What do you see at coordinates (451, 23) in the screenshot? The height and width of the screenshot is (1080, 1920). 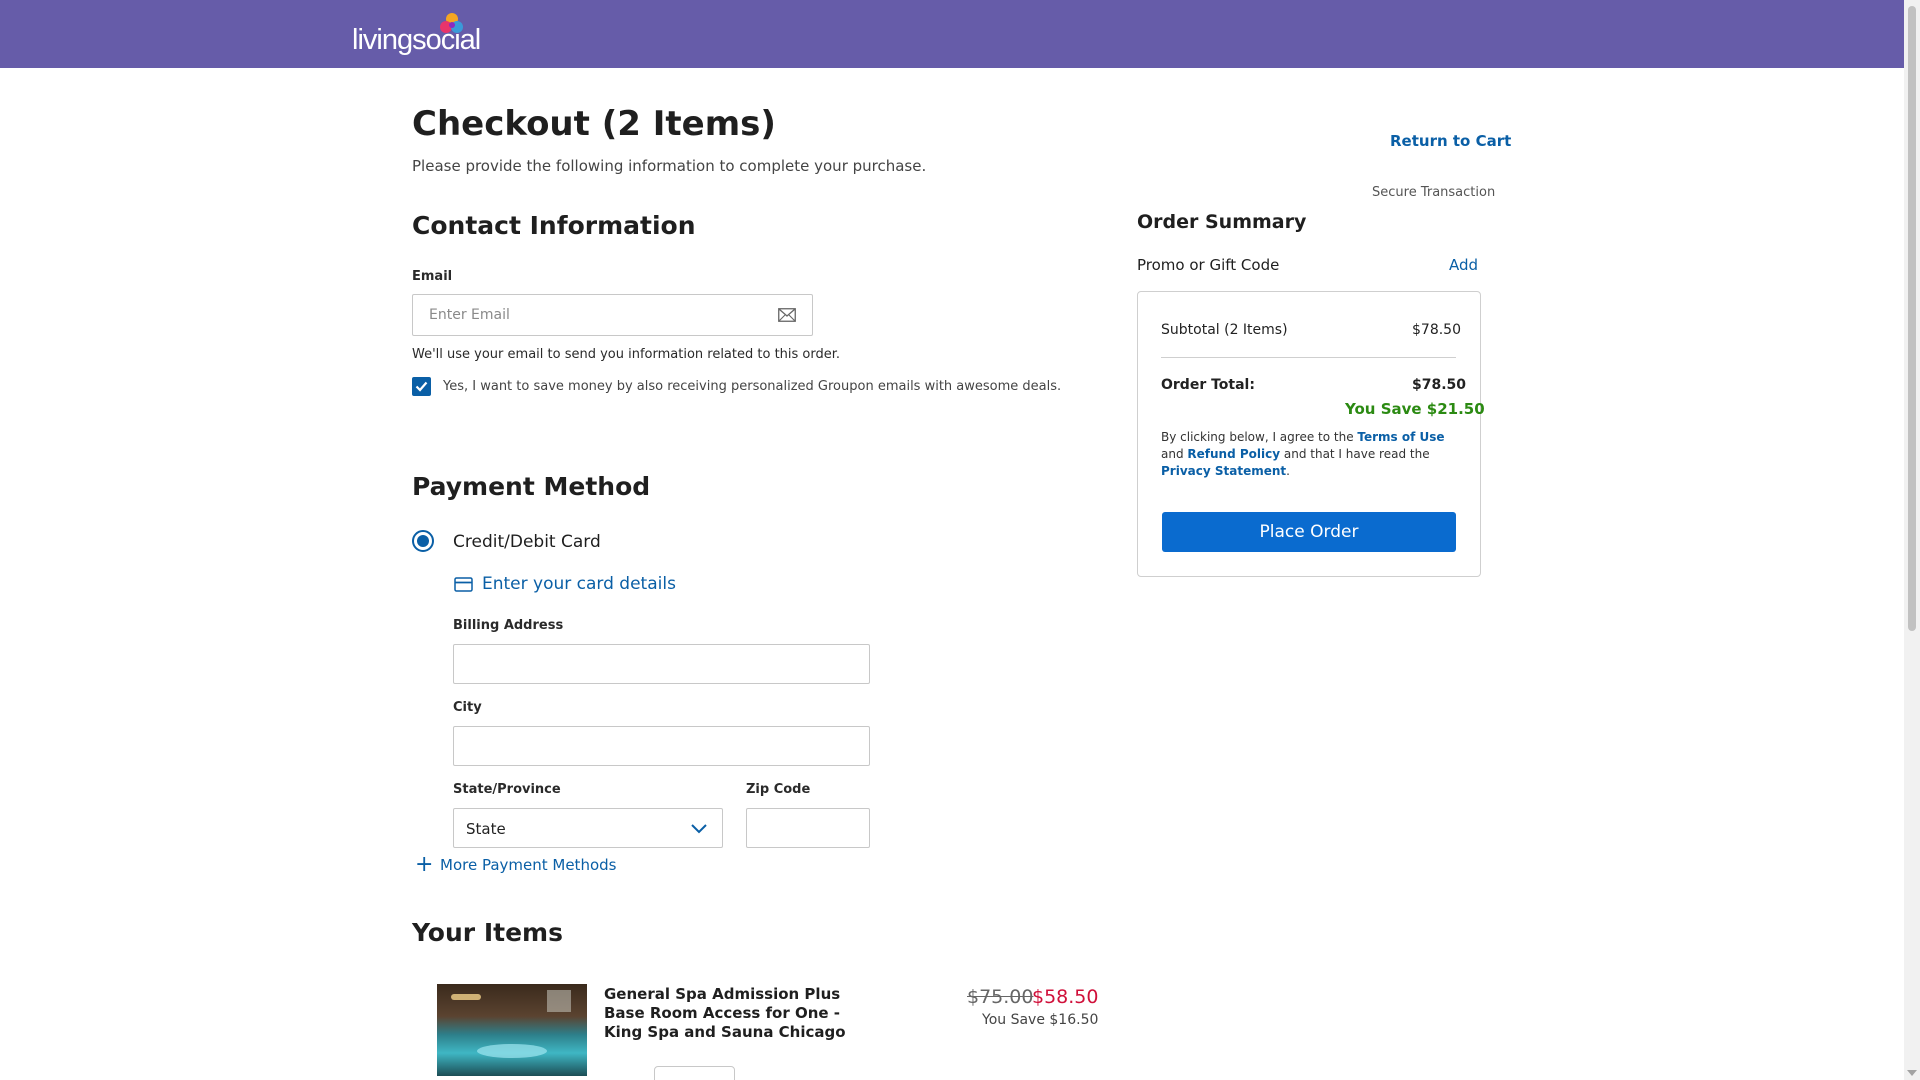 I see `logo-dots-icon` at bounding box center [451, 23].